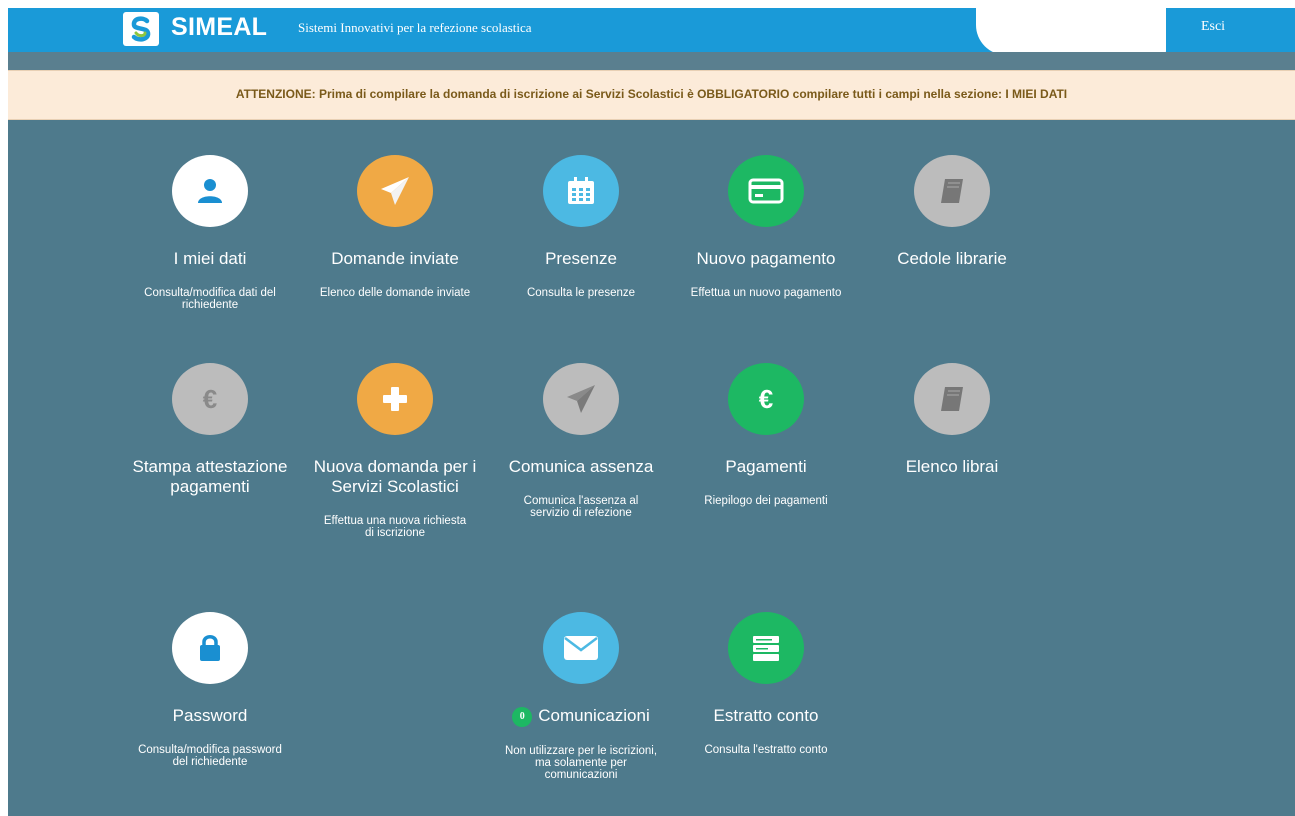 The width and height of the screenshot is (1295, 816). Describe the element at coordinates (210, 258) in the screenshot. I see `tile-title: I miei dati` at that location.